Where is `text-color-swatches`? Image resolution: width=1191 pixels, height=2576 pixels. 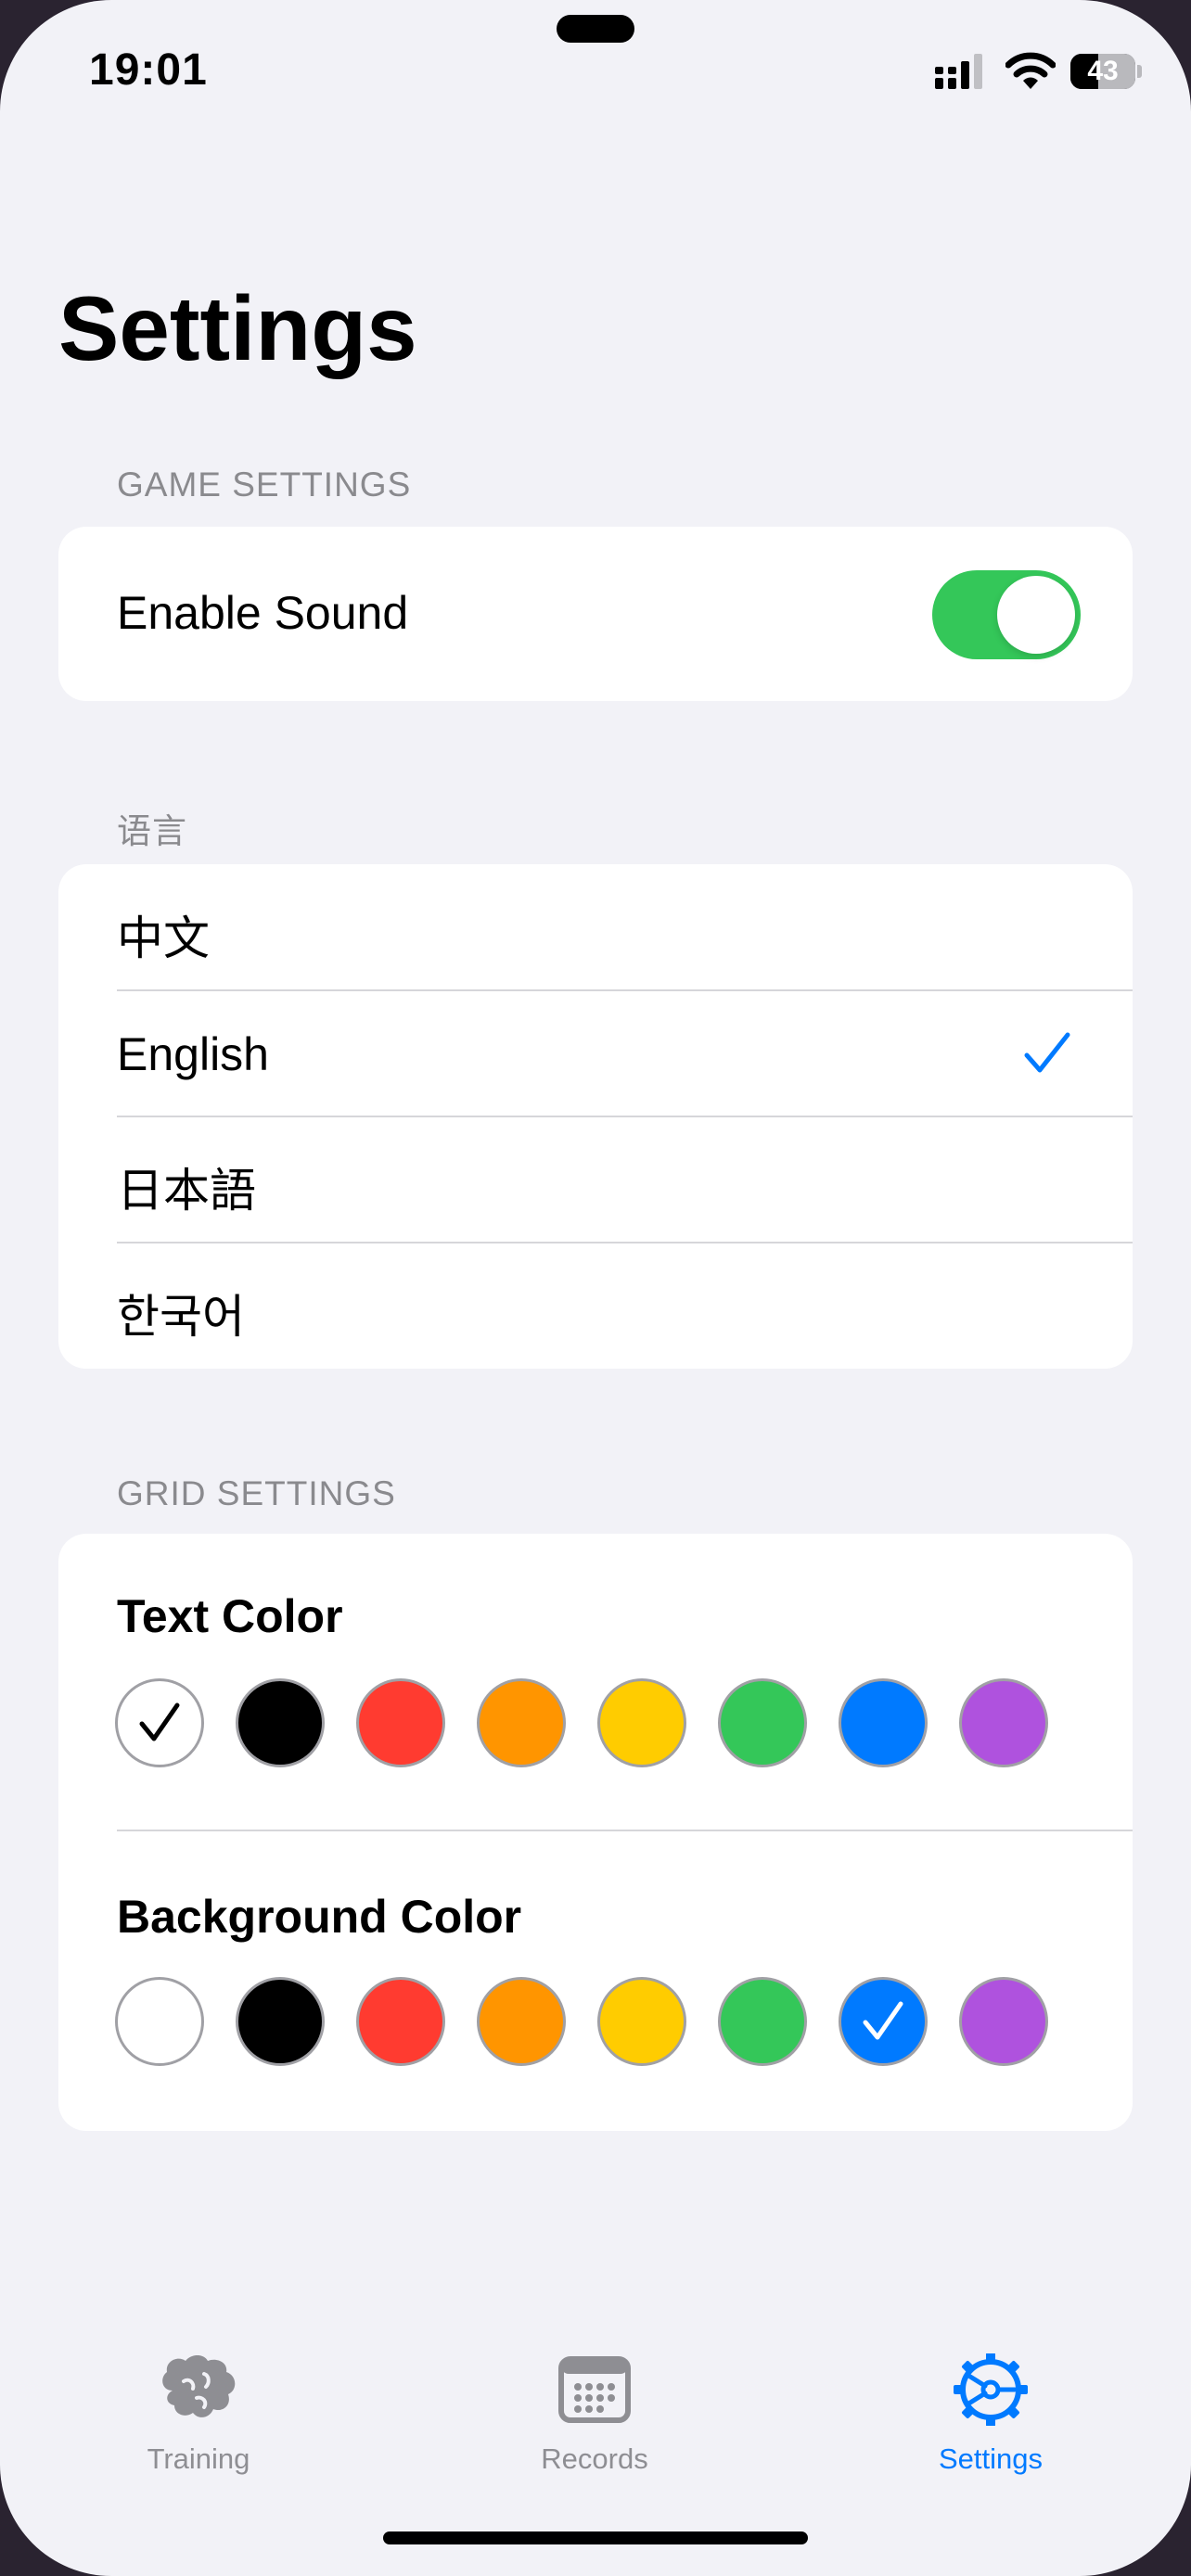
text-color-swatches is located at coordinates (581, 1722).